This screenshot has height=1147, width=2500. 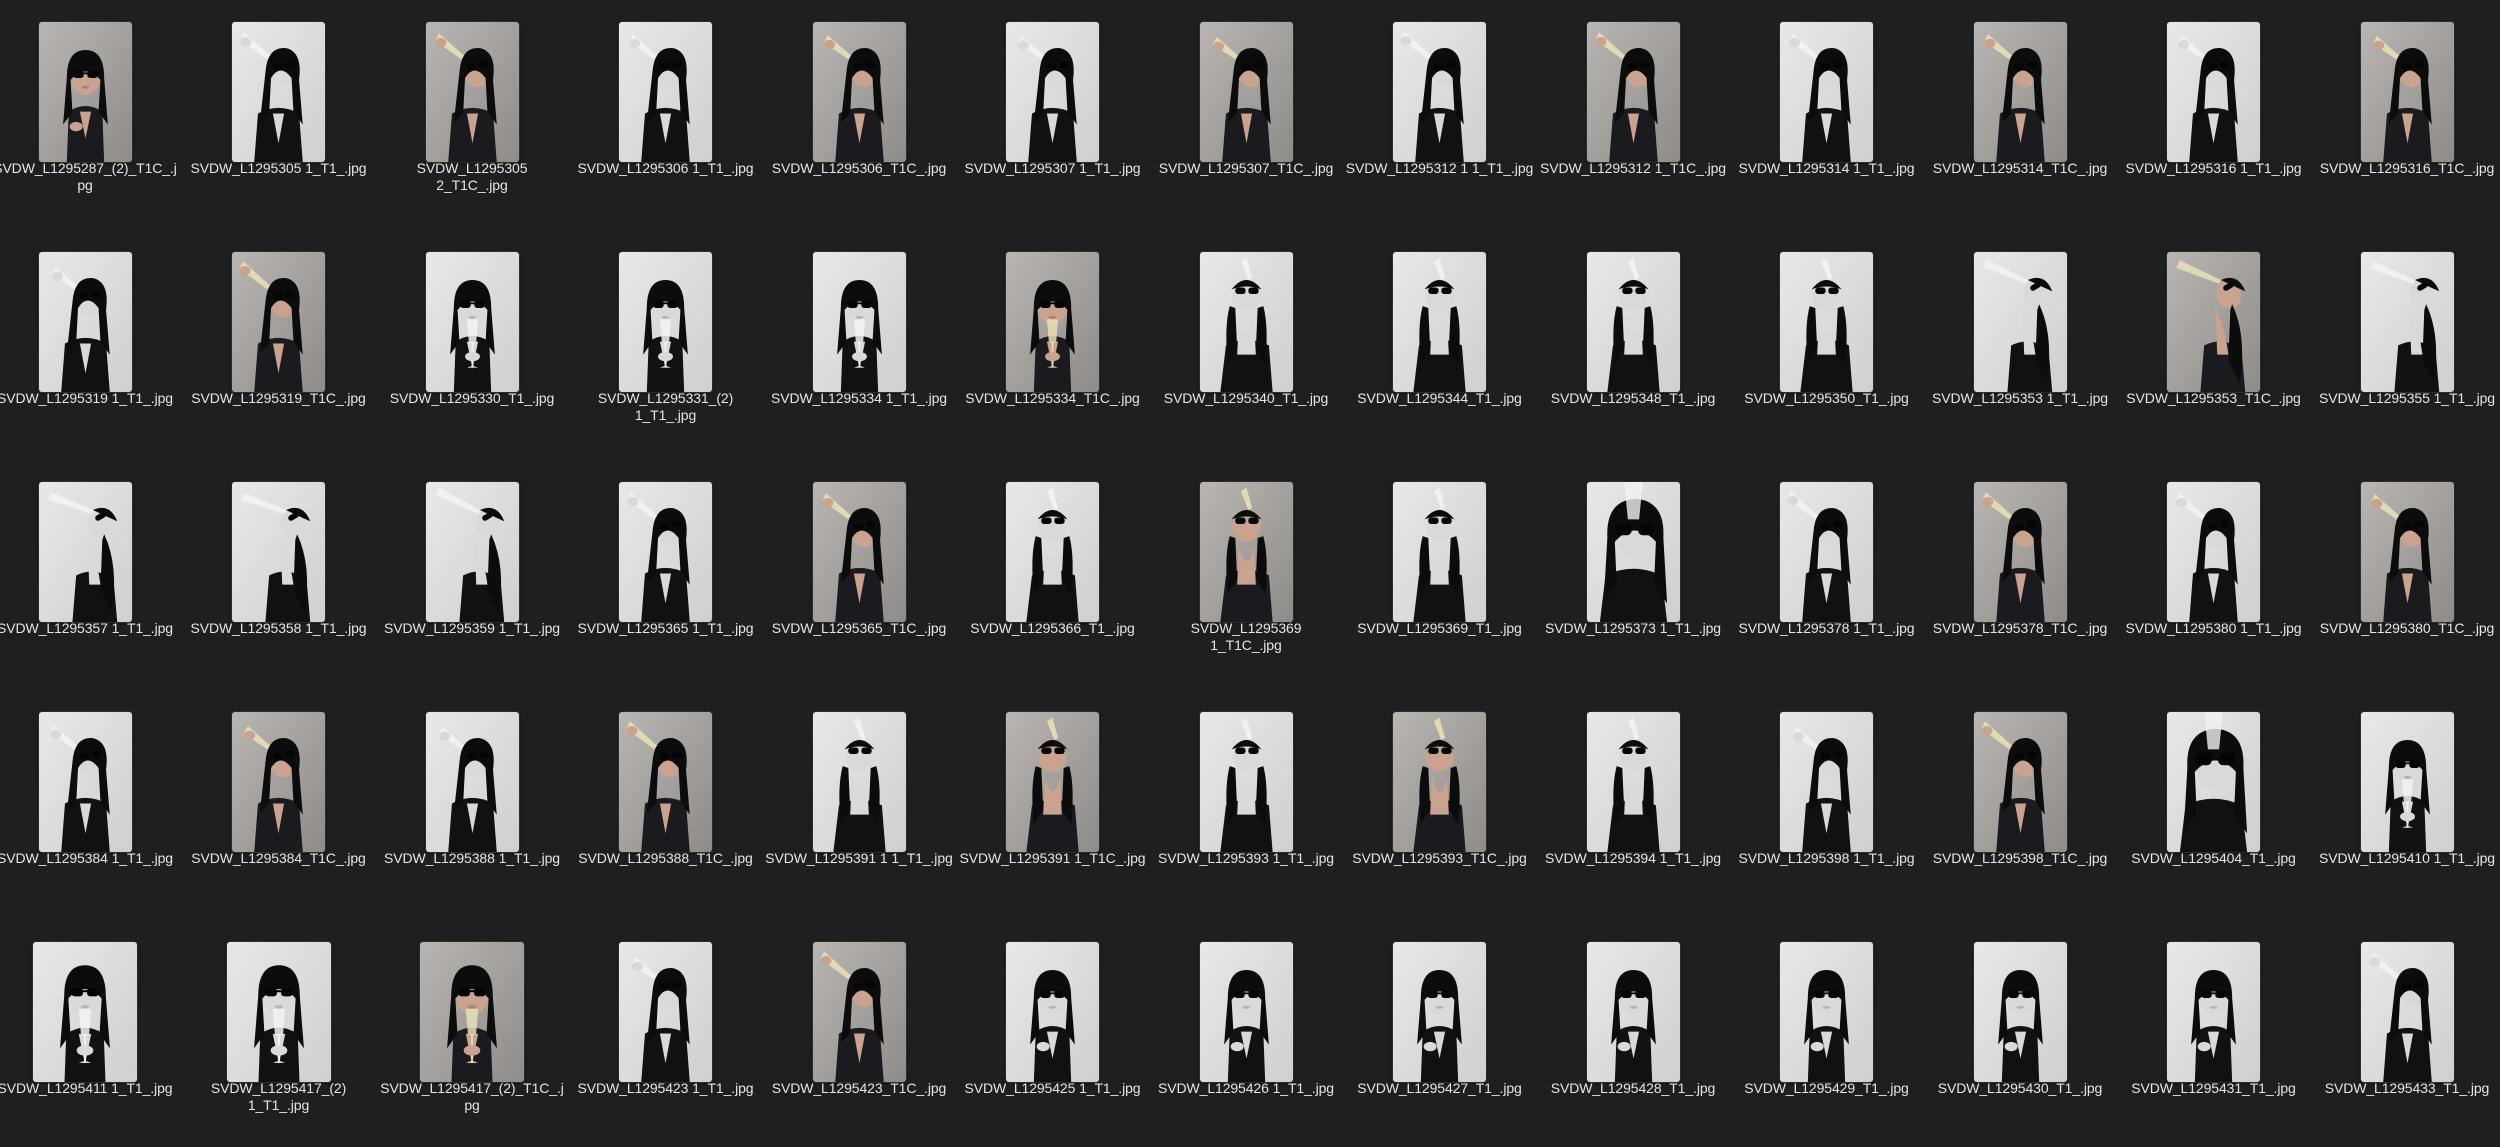 What do you see at coordinates (666, 1031) in the screenshot?
I see `file-item: SVDW_L1295423 1_T1_.jpg` at bounding box center [666, 1031].